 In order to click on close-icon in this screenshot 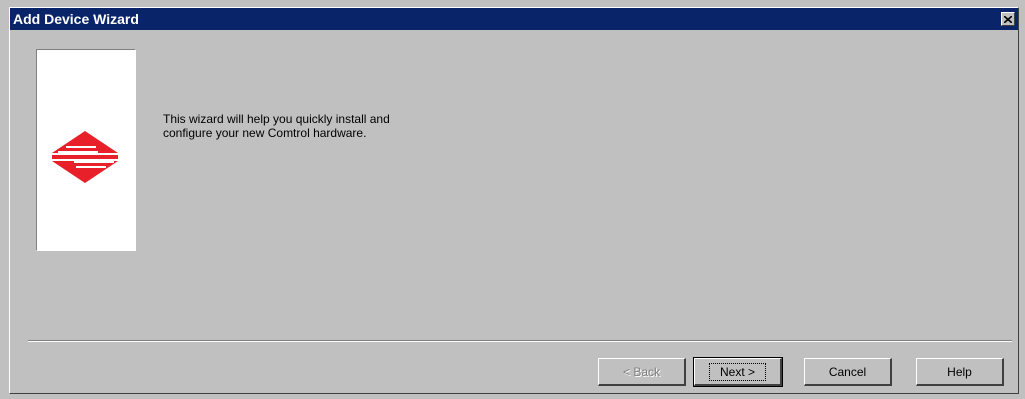, I will do `click(1008, 19)`.